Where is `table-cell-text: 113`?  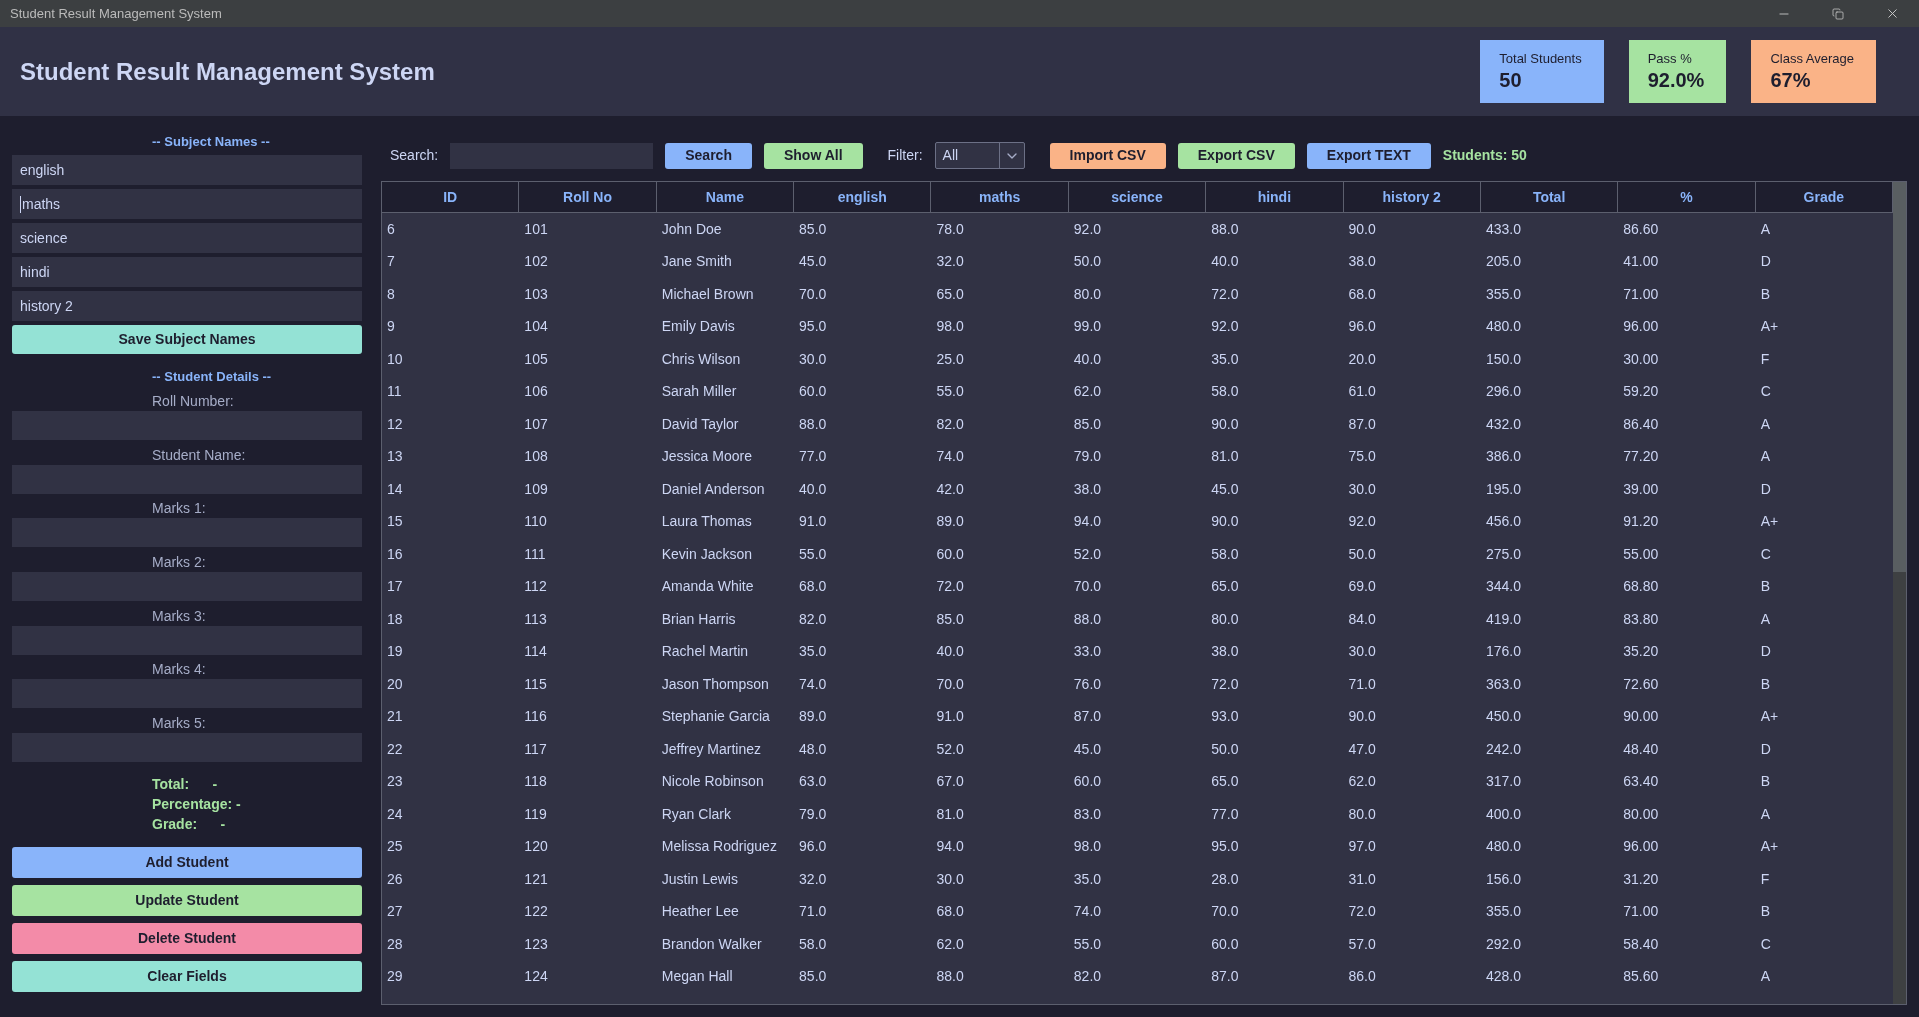 table-cell-text: 113 is located at coordinates (535, 619).